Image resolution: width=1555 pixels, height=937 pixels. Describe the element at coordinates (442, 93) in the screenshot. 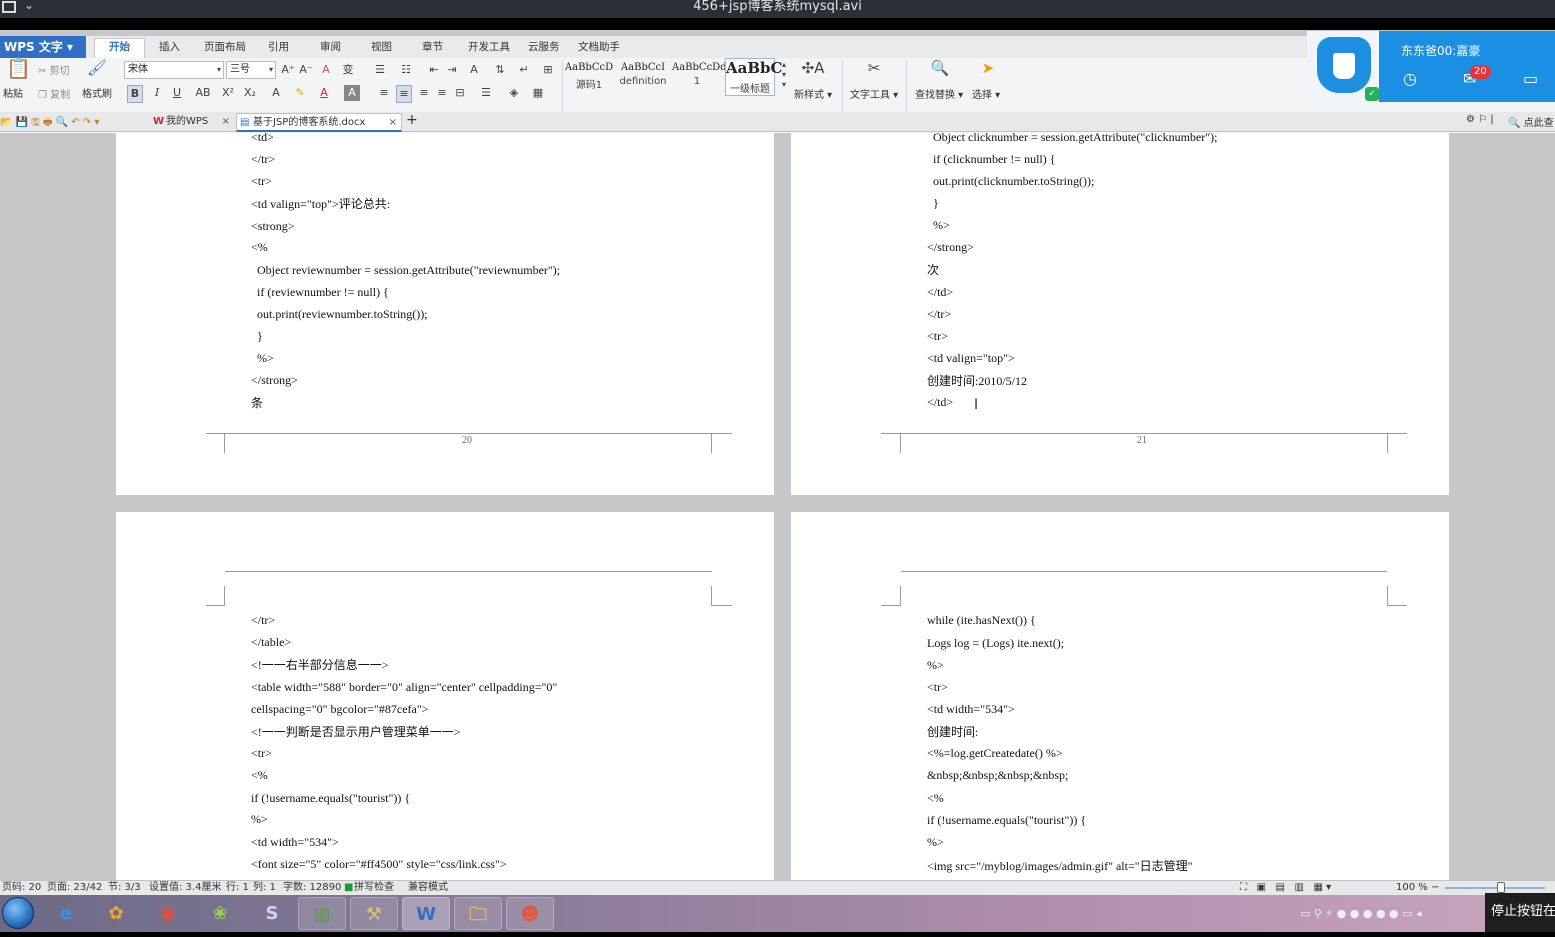

I see `justify-icon: ≡` at that location.